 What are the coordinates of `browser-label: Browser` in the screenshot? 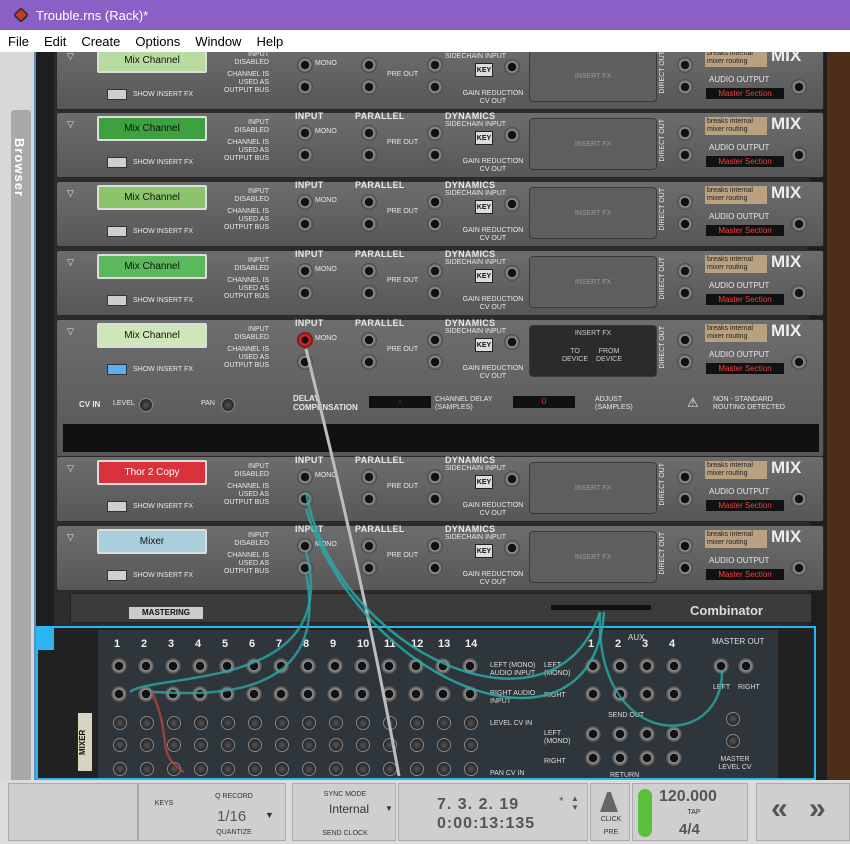 It's located at (19, 167).